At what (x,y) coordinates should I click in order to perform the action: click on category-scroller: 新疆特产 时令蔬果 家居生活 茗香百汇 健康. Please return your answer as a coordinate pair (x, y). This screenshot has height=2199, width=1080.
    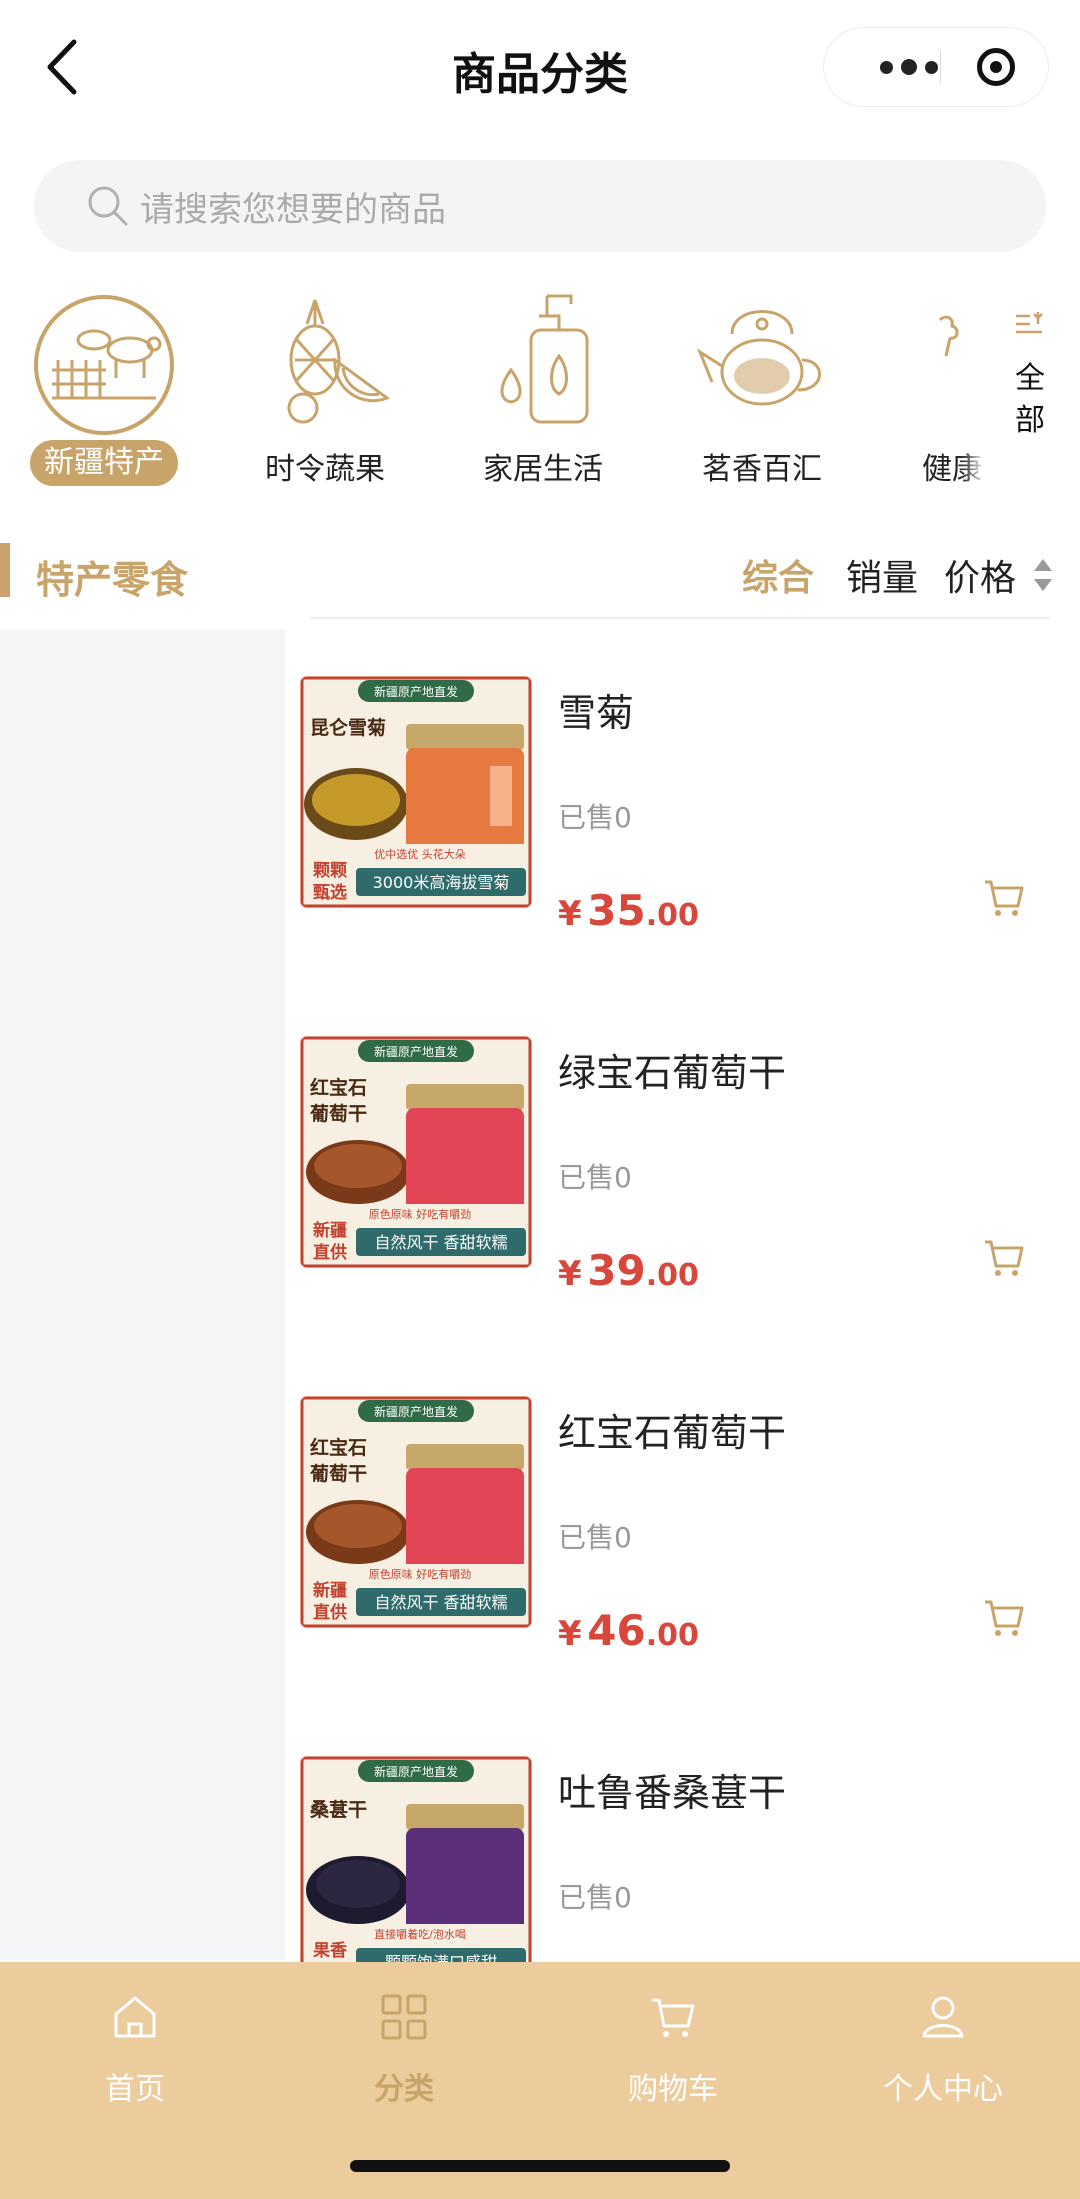
    Looking at the image, I should click on (540, 390).